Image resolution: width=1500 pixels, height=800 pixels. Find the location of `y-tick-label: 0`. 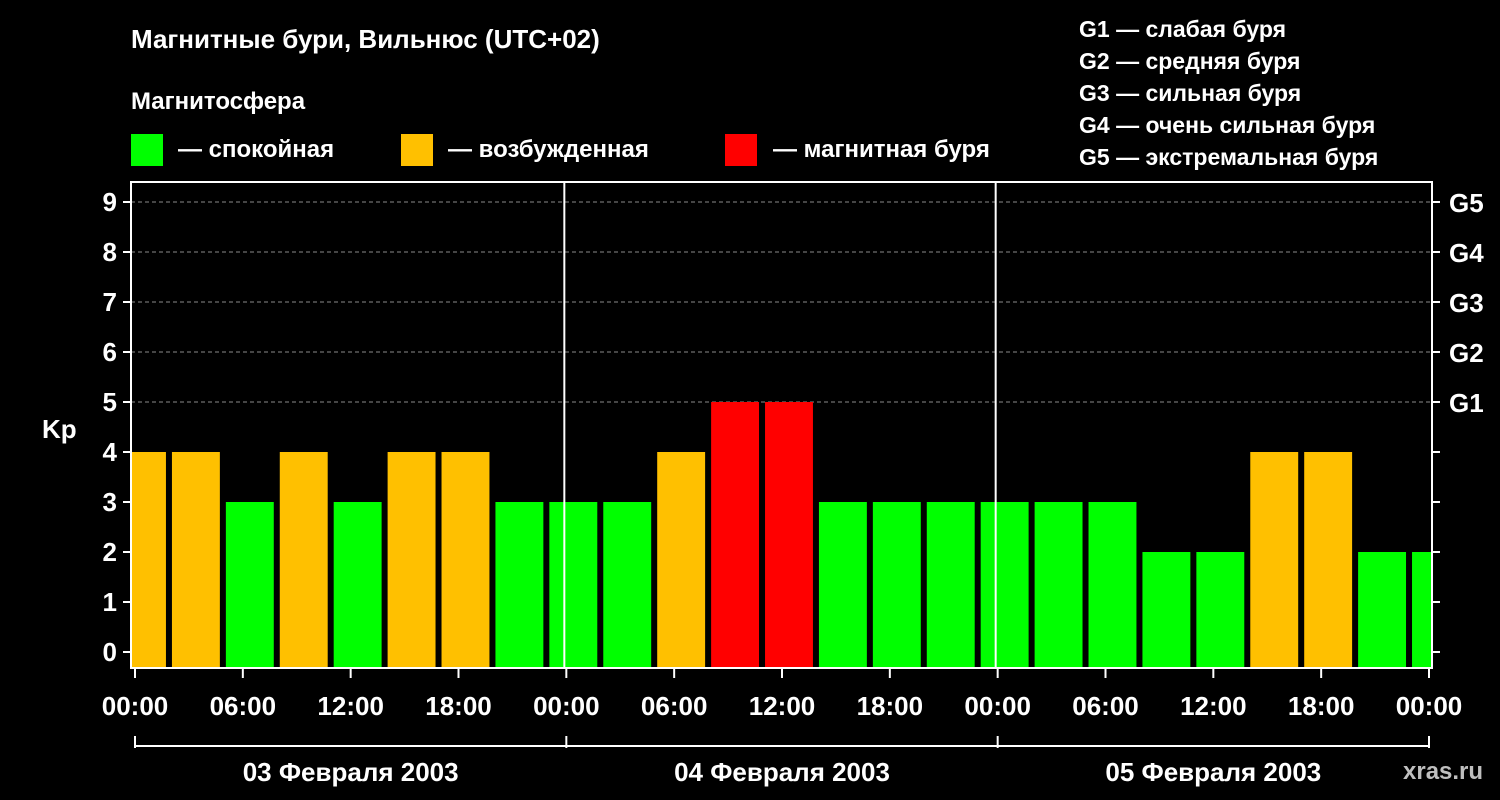

y-tick-label: 0 is located at coordinates (110, 652).